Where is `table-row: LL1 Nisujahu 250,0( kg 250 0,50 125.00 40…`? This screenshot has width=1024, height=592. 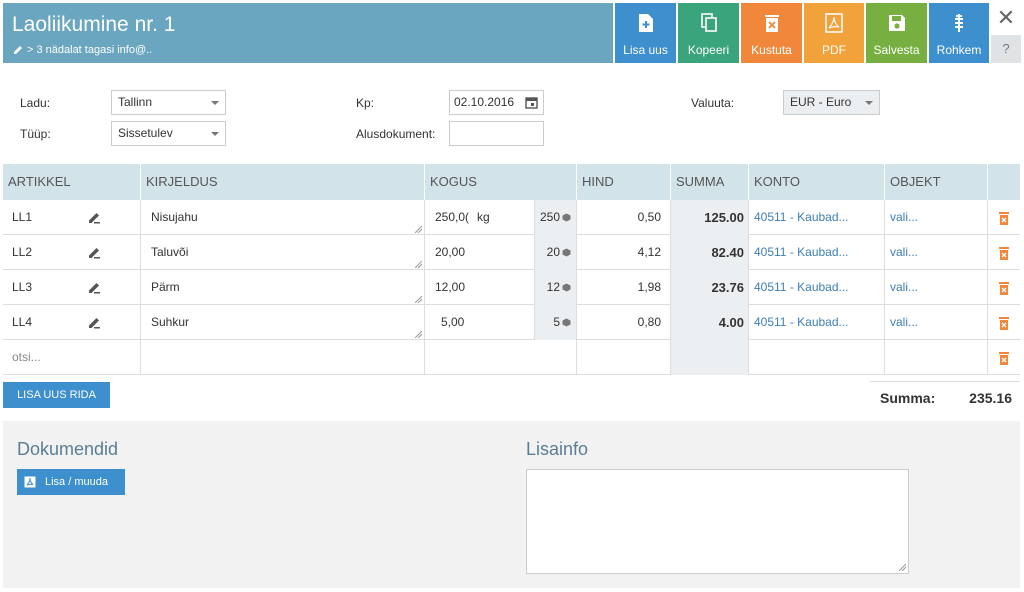 table-row: LL1 Nisujahu 250,0( kg 250 0,50 125.00 40… is located at coordinates (511, 217).